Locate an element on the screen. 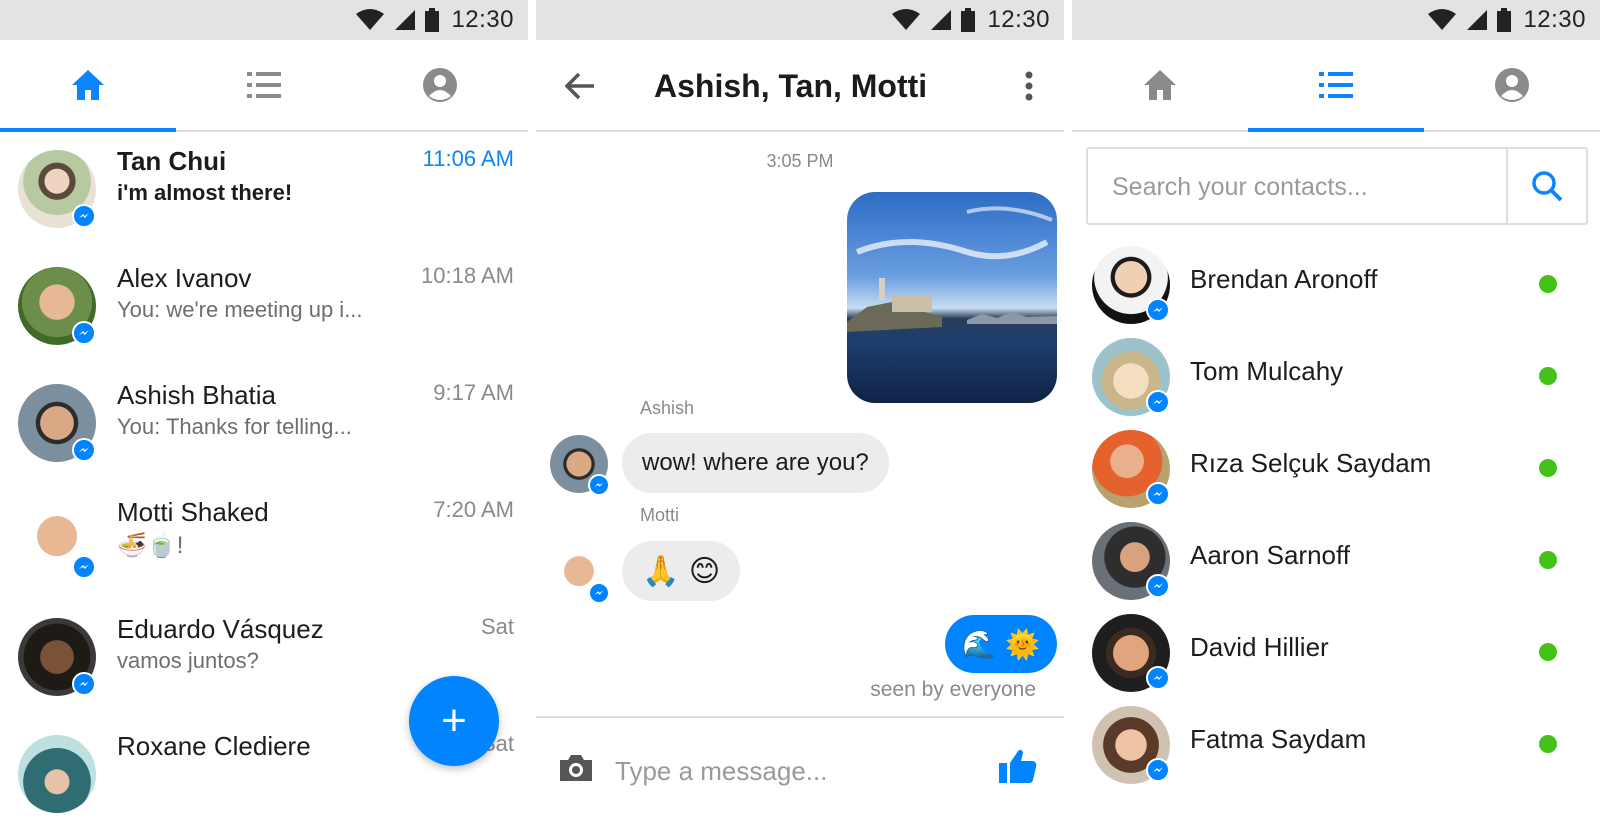 This screenshot has width=1600, height=819. contact-name: Tom Mulcahy is located at coordinates (1267, 371).